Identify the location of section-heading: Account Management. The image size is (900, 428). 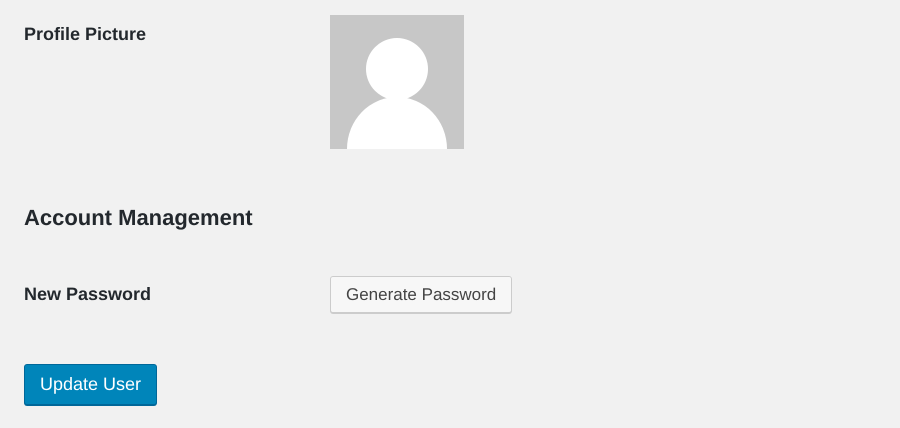
(139, 218).